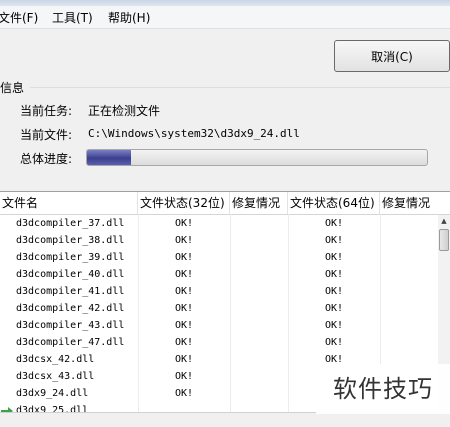 The image size is (450, 427). Describe the element at coordinates (219, 257) in the screenshot. I see `table-row: d3dcompiler_39.dll OK! OK!` at that location.